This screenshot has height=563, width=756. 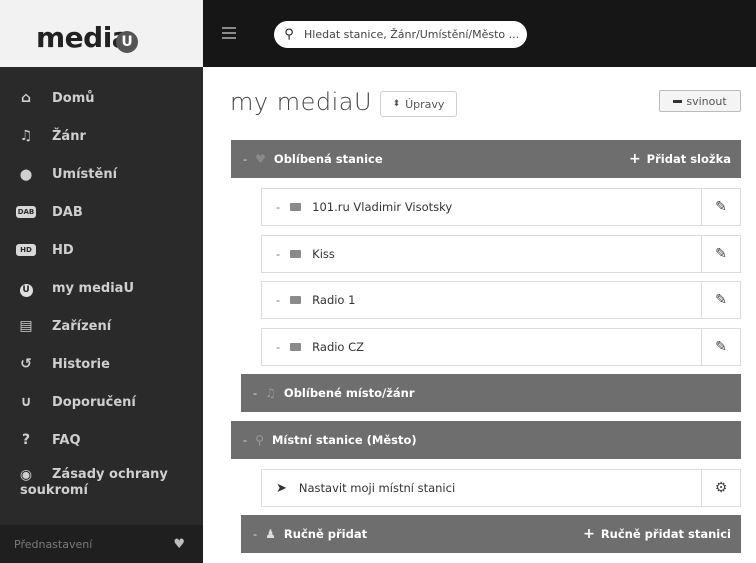 What do you see at coordinates (94, 402) in the screenshot?
I see `sidebar-item-label: Doporučení` at bounding box center [94, 402].